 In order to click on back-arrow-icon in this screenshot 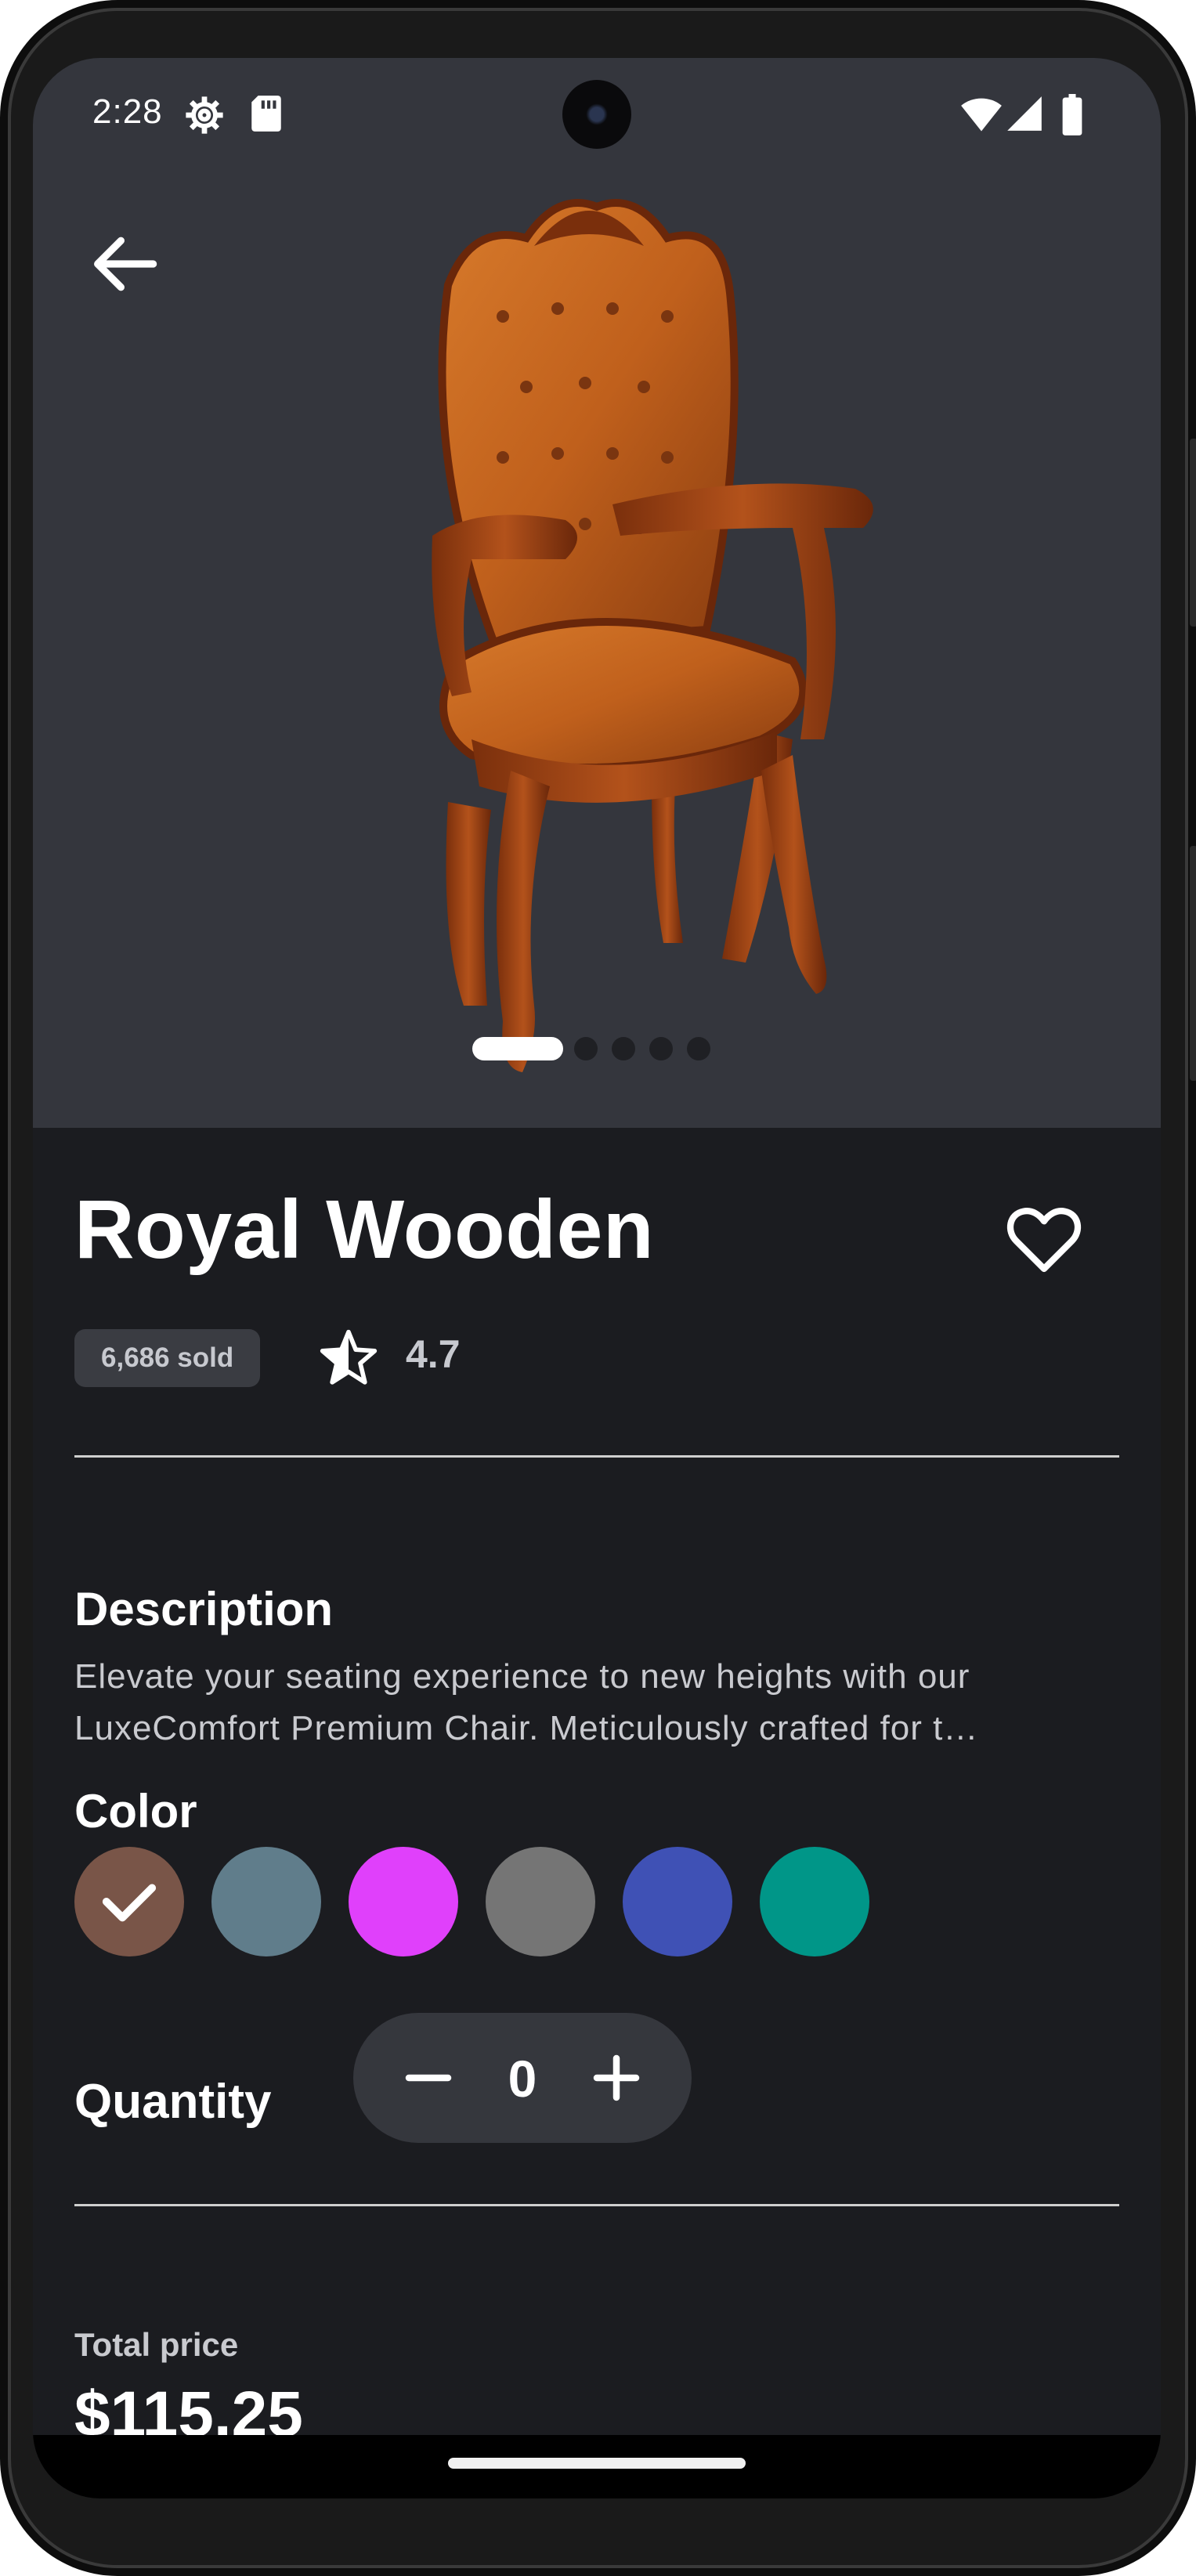, I will do `click(124, 264)`.